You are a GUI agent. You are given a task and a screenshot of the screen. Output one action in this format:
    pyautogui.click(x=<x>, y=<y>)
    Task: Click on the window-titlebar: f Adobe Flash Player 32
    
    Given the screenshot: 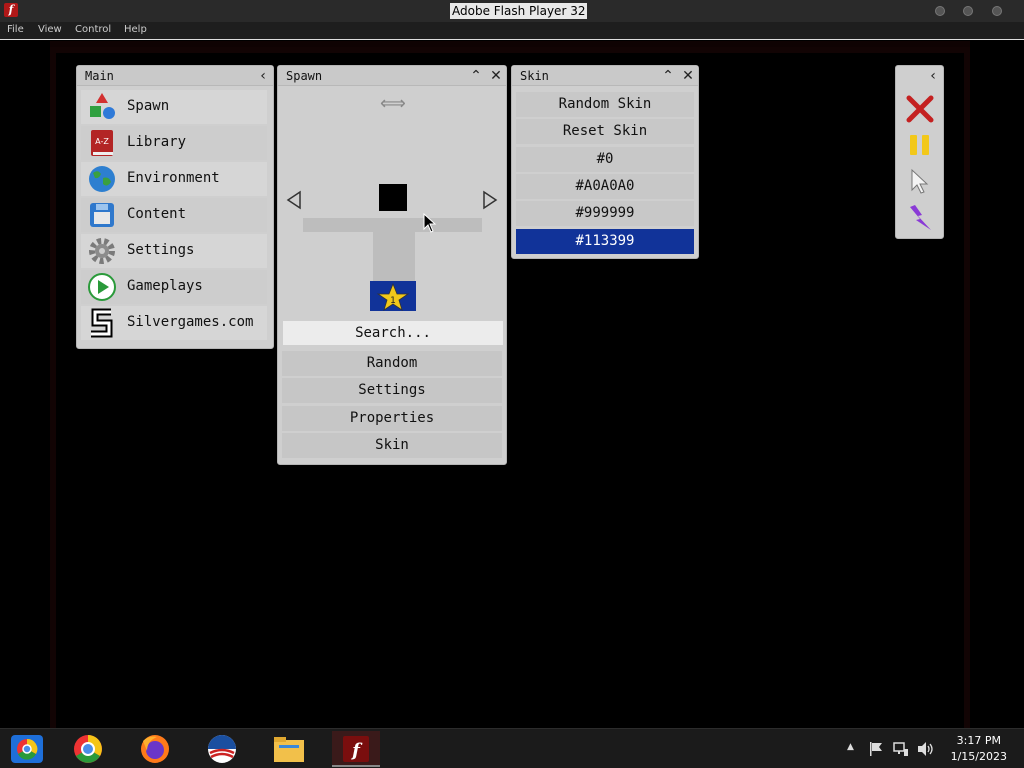 What is the action you would take?
    pyautogui.click(x=512, y=11)
    